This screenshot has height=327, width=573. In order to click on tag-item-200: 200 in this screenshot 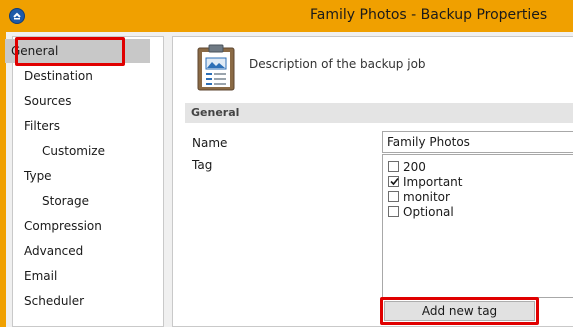, I will do `click(407, 167)`.